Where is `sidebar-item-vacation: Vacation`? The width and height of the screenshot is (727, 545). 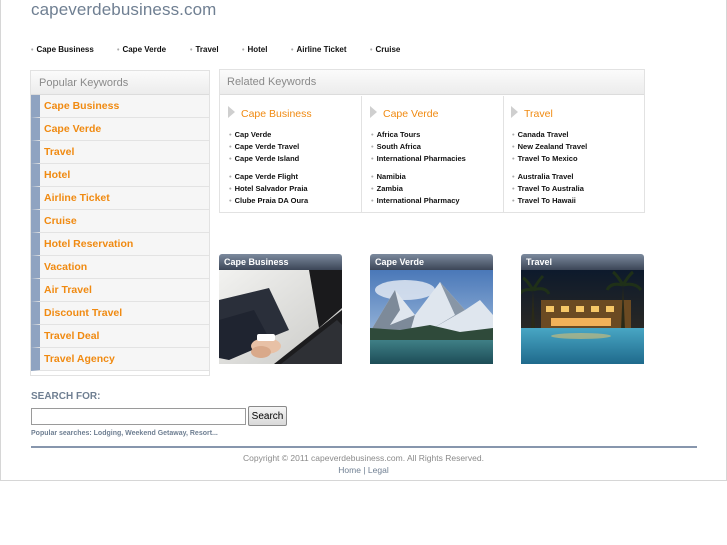
sidebar-item-vacation: Vacation is located at coordinates (120, 267).